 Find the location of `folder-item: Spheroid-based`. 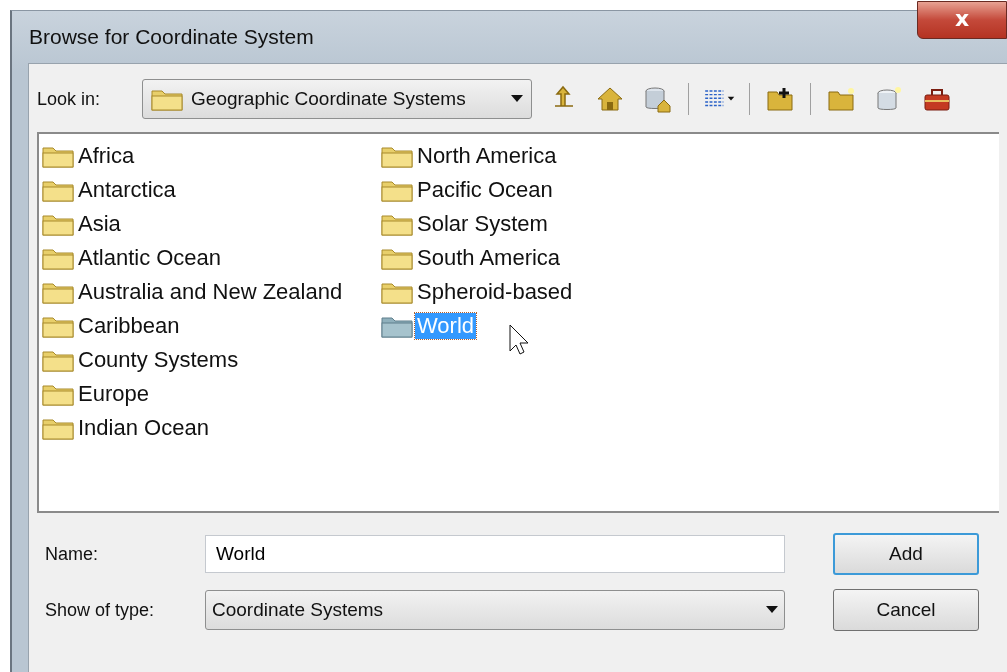

folder-item: Spheroid-based is located at coordinates (495, 292).